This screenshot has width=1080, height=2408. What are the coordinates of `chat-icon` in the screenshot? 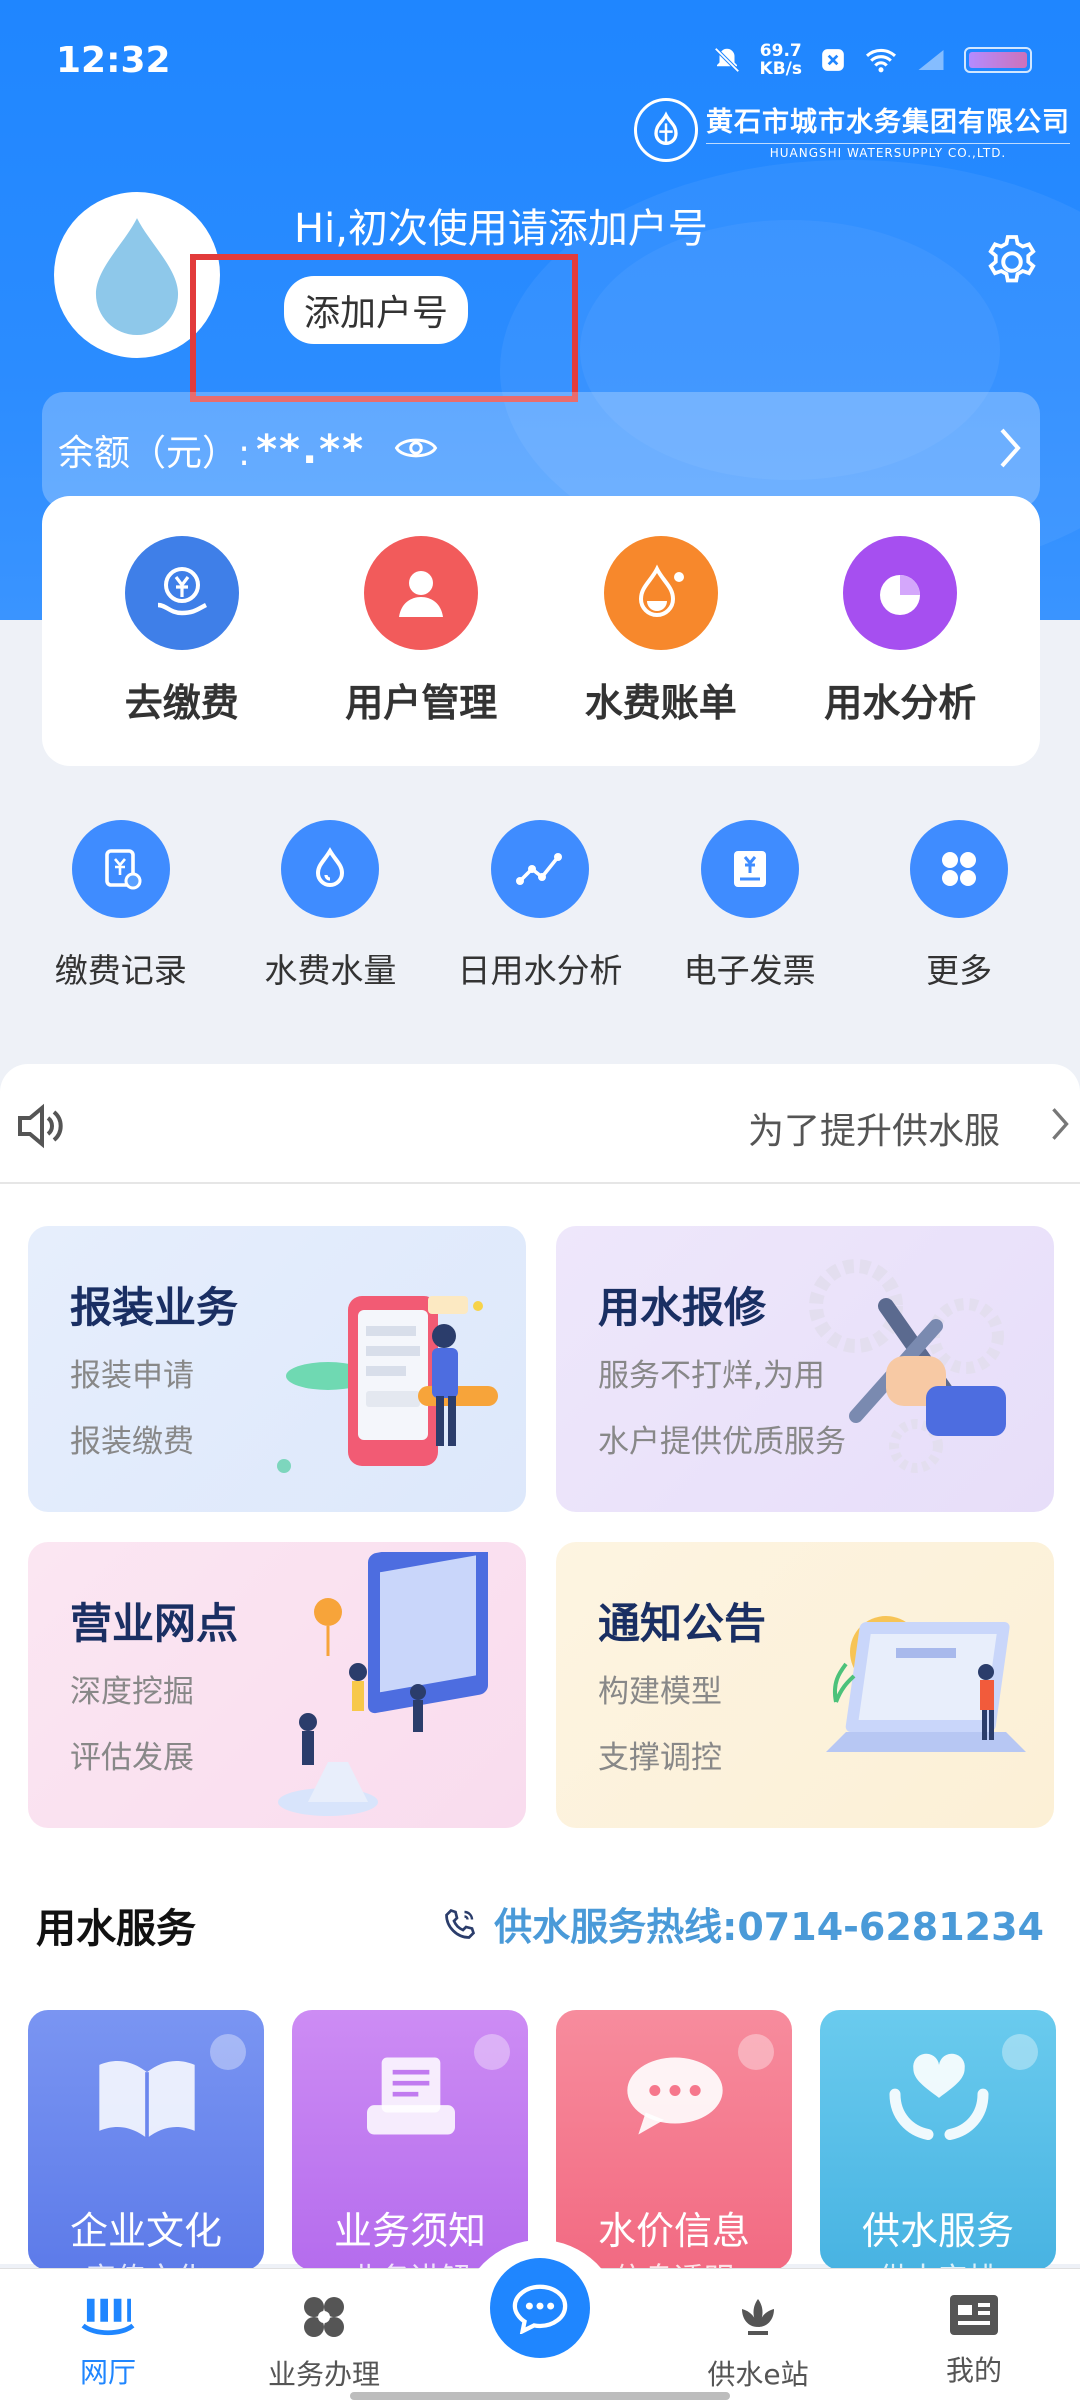 It's located at (540, 2309).